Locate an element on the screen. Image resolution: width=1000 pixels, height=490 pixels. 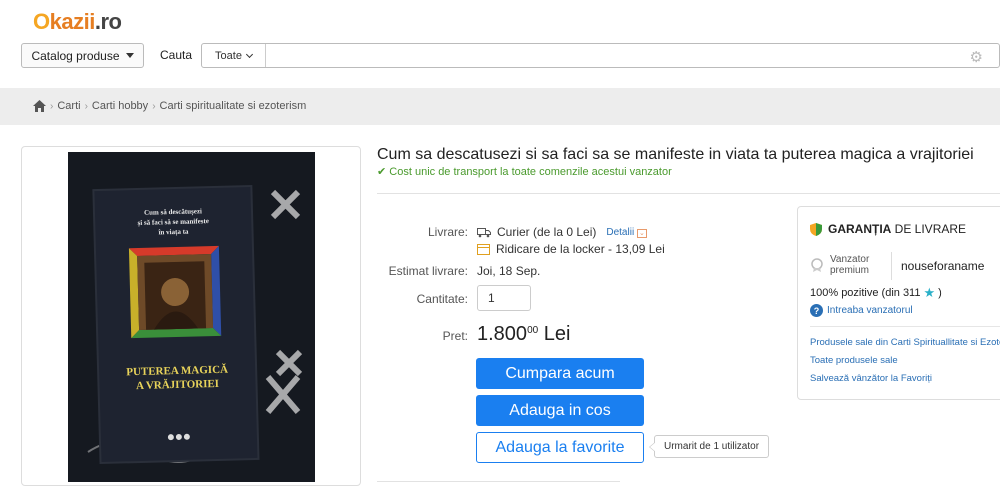
svg-text: Cum să descătușezi is located at coordinates (173, 212).